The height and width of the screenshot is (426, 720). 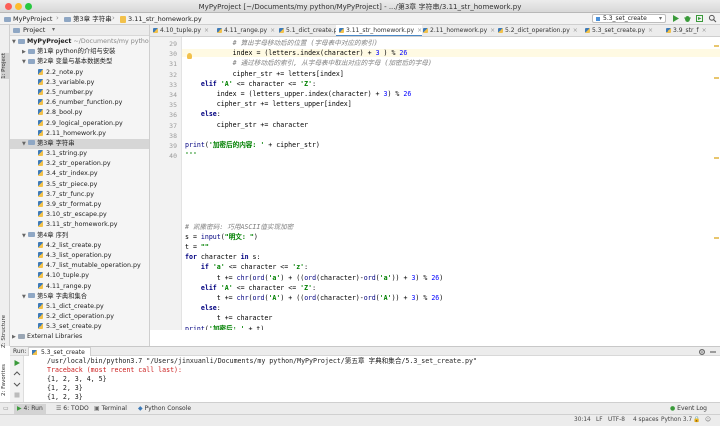 I want to click on tree-file: 4.11_range.py, so click(x=79, y=287).